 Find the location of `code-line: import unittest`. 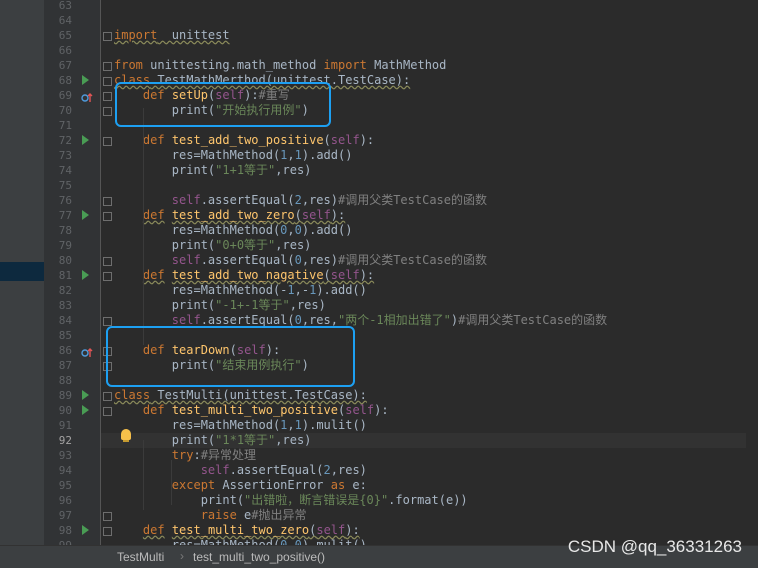

code-line: import unittest is located at coordinates (172, 35).